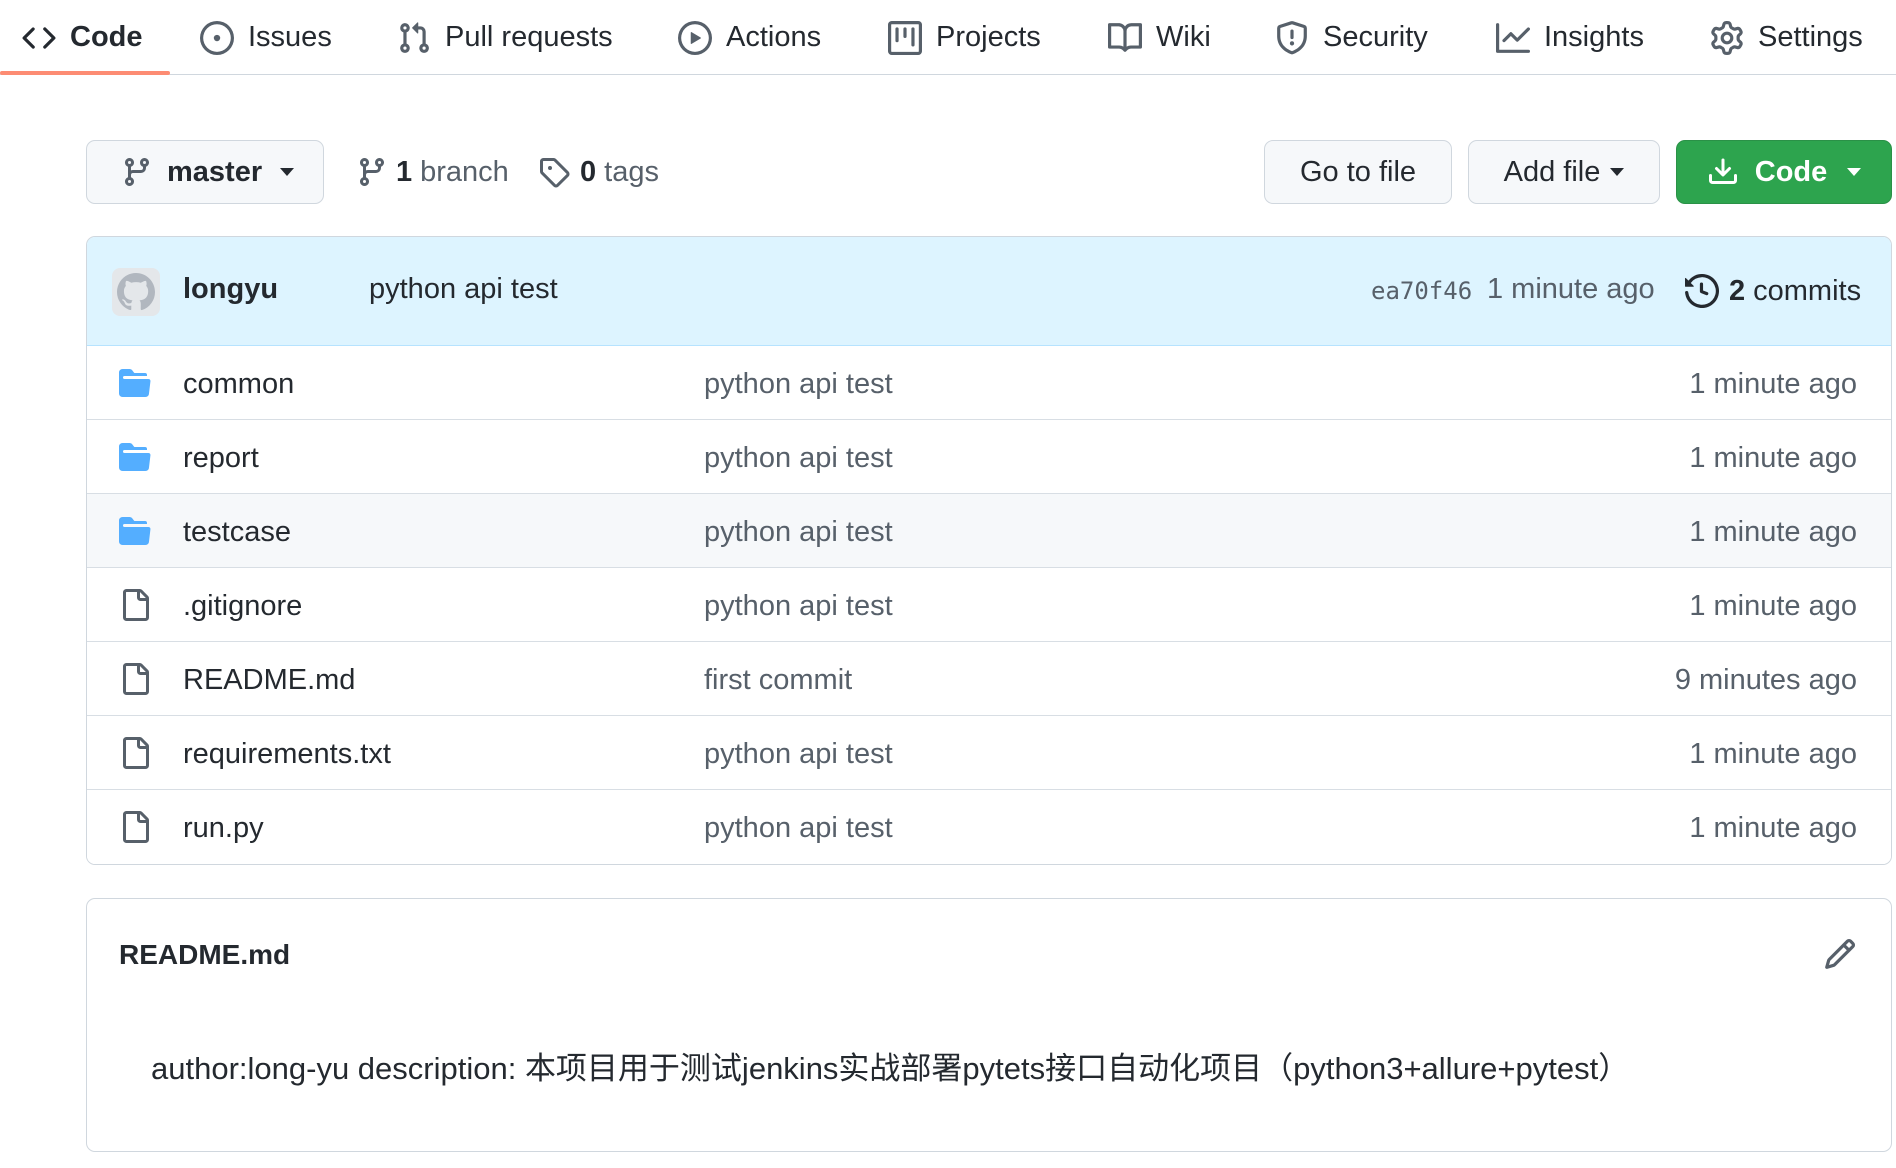 The height and width of the screenshot is (1168, 1896). I want to click on file-name: run.py, so click(223, 828).